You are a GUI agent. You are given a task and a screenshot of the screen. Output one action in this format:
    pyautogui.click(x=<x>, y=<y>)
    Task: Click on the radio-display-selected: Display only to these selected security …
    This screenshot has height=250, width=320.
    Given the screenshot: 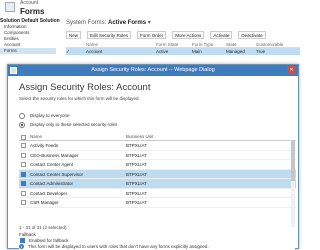 What is the action you would take?
    pyautogui.click(x=68, y=124)
    